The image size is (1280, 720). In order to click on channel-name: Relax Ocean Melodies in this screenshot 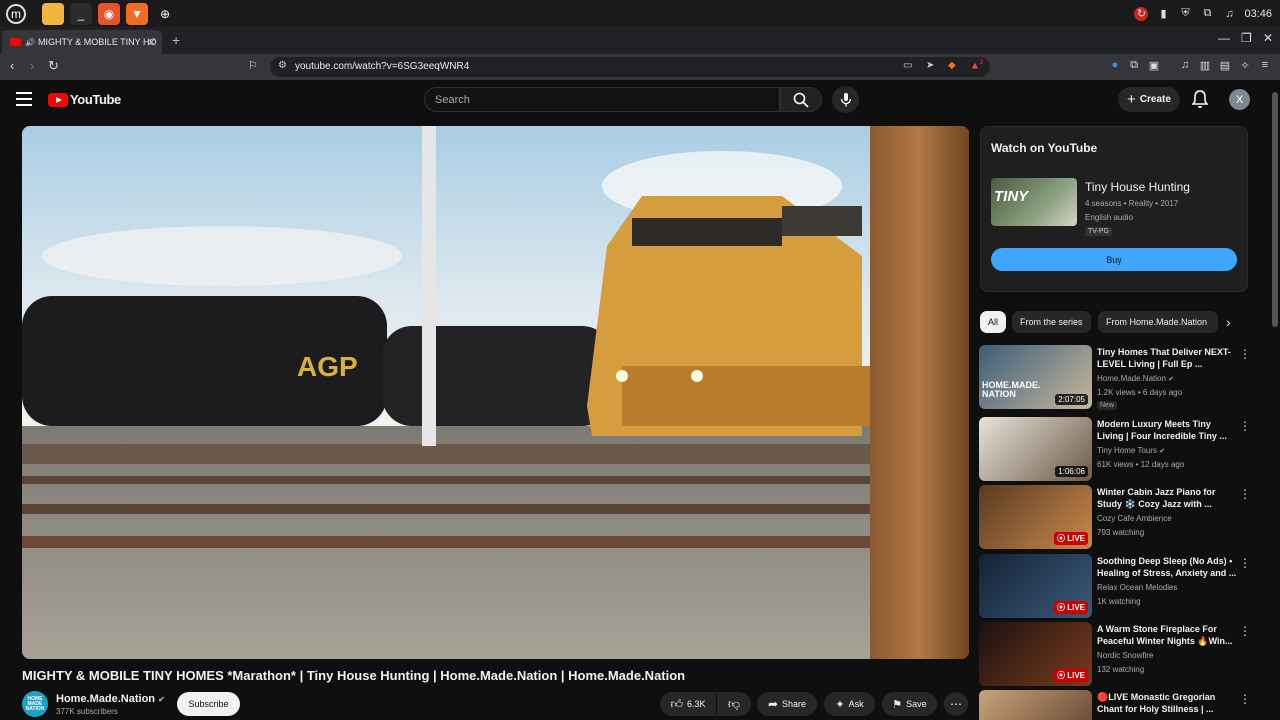, I will do `click(1137, 587)`.